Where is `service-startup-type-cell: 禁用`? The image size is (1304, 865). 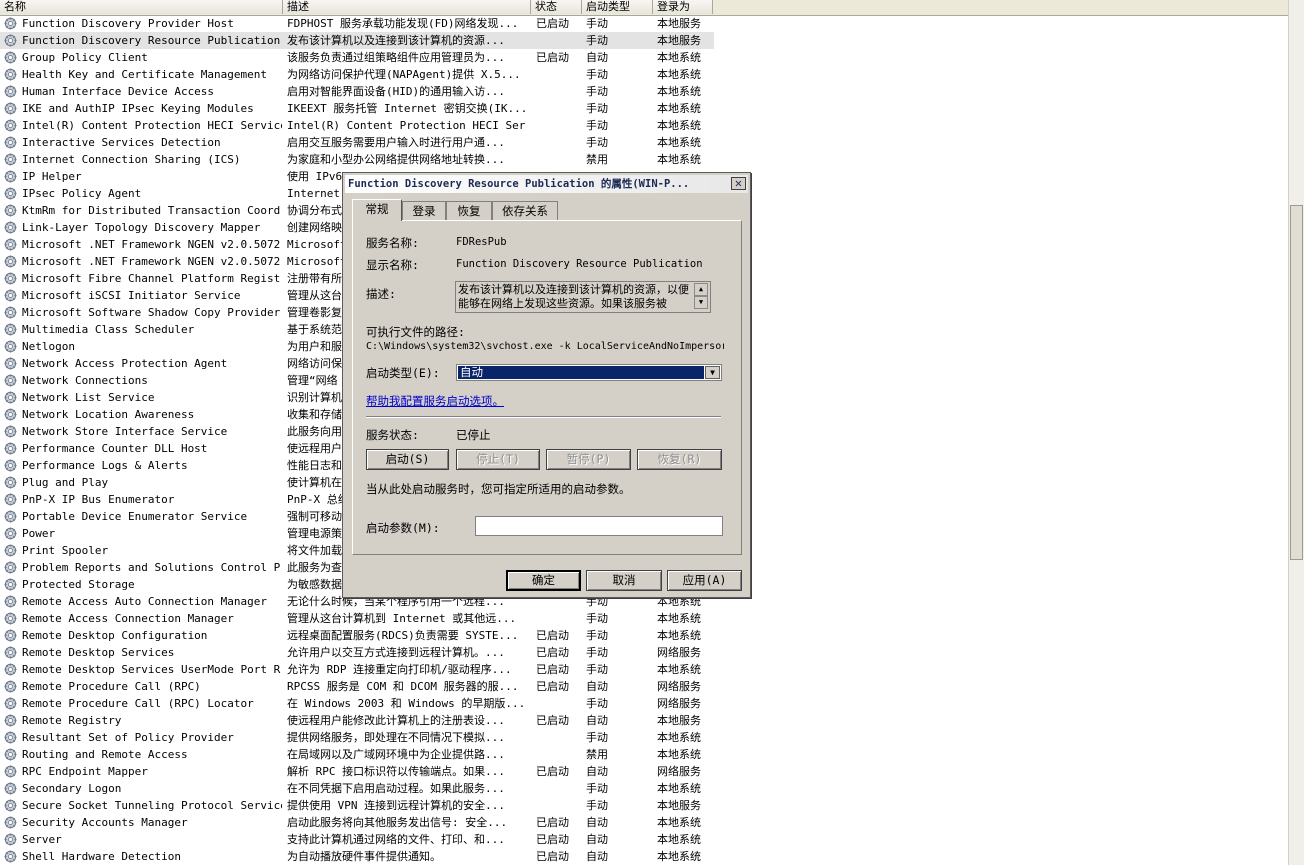 service-startup-type-cell: 禁用 is located at coordinates (597, 159).